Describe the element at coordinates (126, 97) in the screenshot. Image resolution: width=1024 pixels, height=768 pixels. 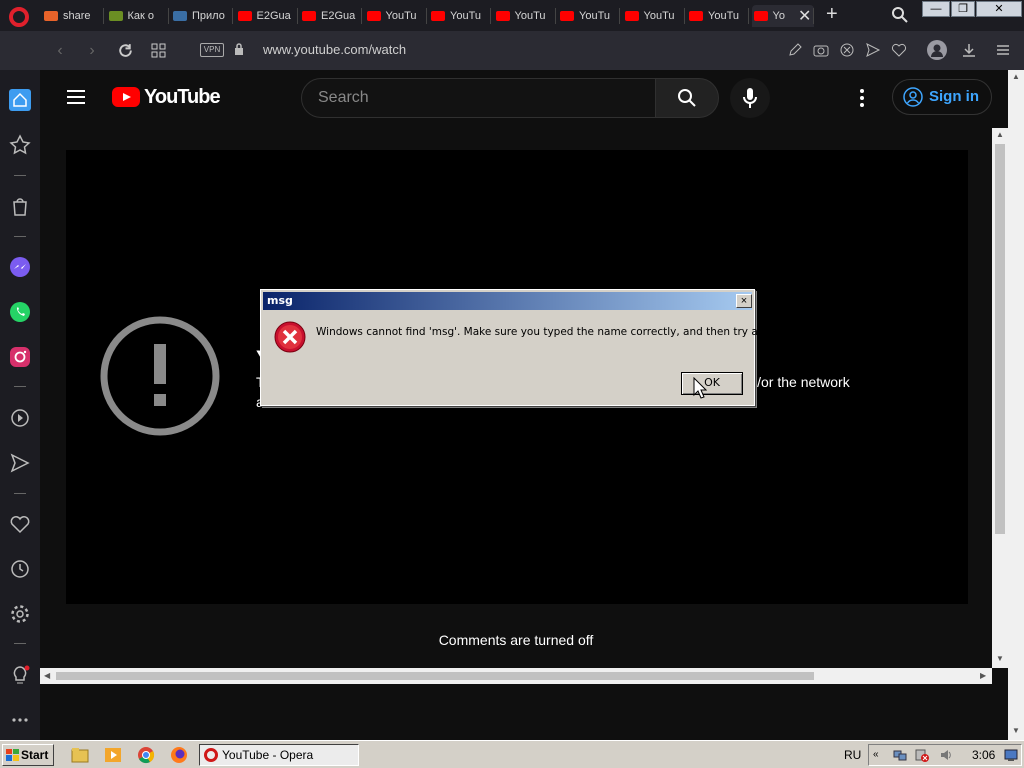
I see `youtube-logo-icon` at that location.